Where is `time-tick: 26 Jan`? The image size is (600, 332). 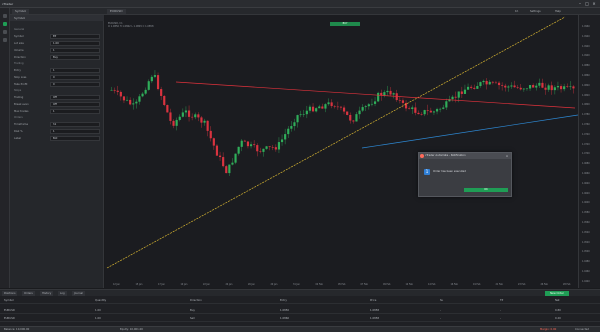 time-tick: 26 Jan is located at coordinates (251, 284).